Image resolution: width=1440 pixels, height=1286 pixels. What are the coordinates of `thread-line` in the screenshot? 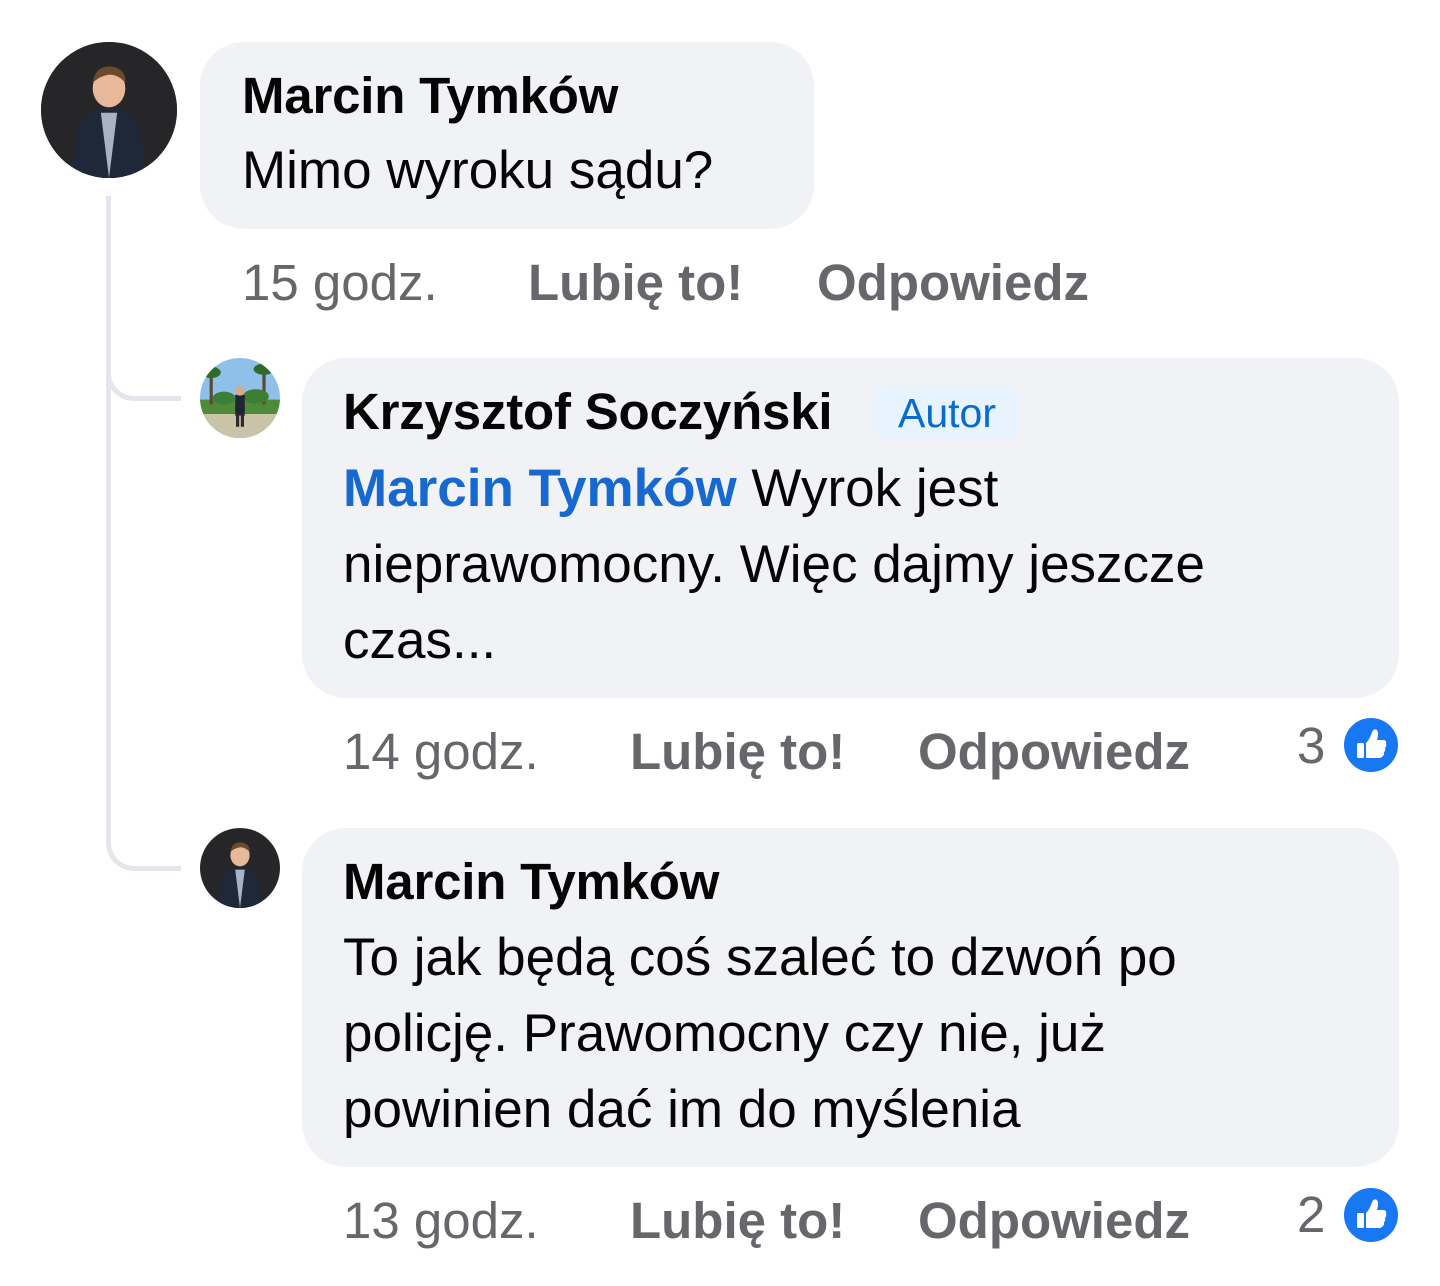 It's located at (108, 296).